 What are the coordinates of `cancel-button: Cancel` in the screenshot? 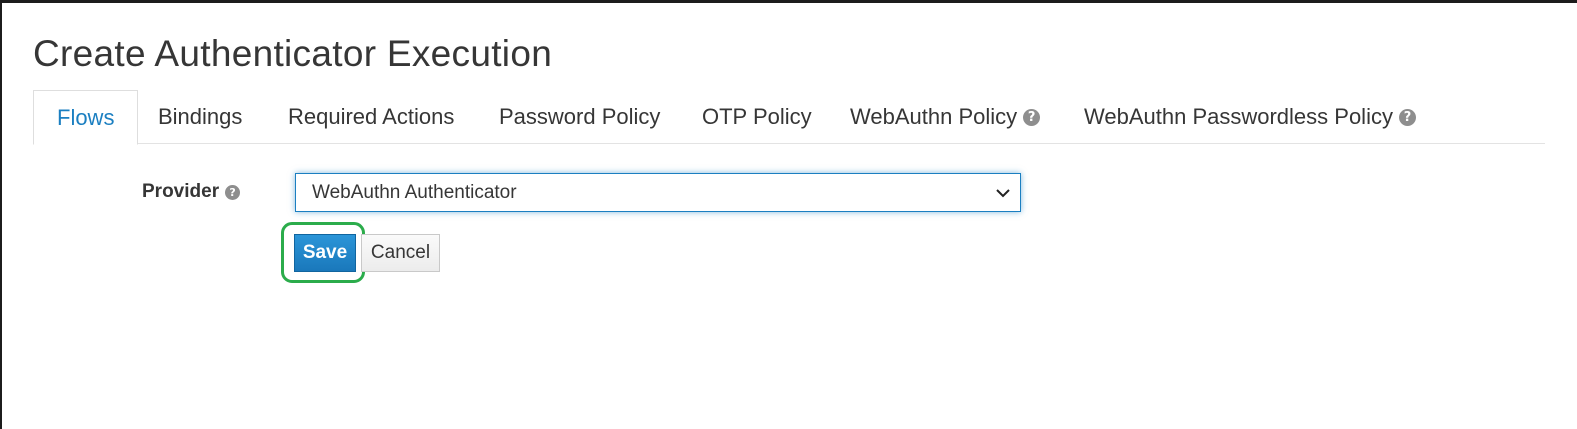 It's located at (400, 253).